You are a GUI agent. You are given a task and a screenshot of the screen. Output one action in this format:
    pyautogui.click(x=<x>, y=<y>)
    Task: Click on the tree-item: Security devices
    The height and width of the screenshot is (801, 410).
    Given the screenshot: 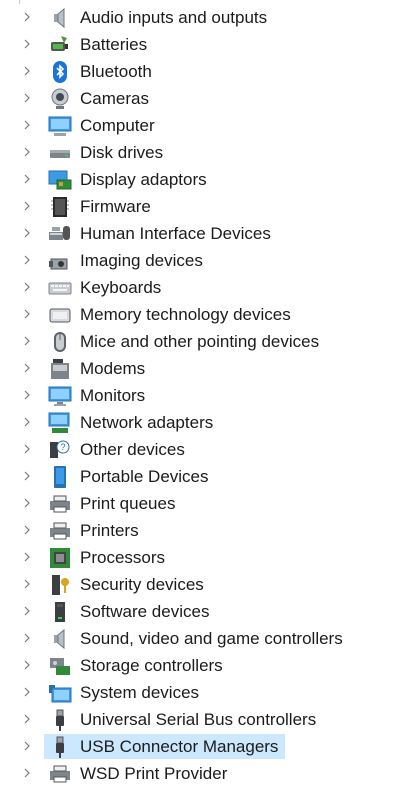 What is the action you would take?
    pyautogui.click(x=205, y=584)
    